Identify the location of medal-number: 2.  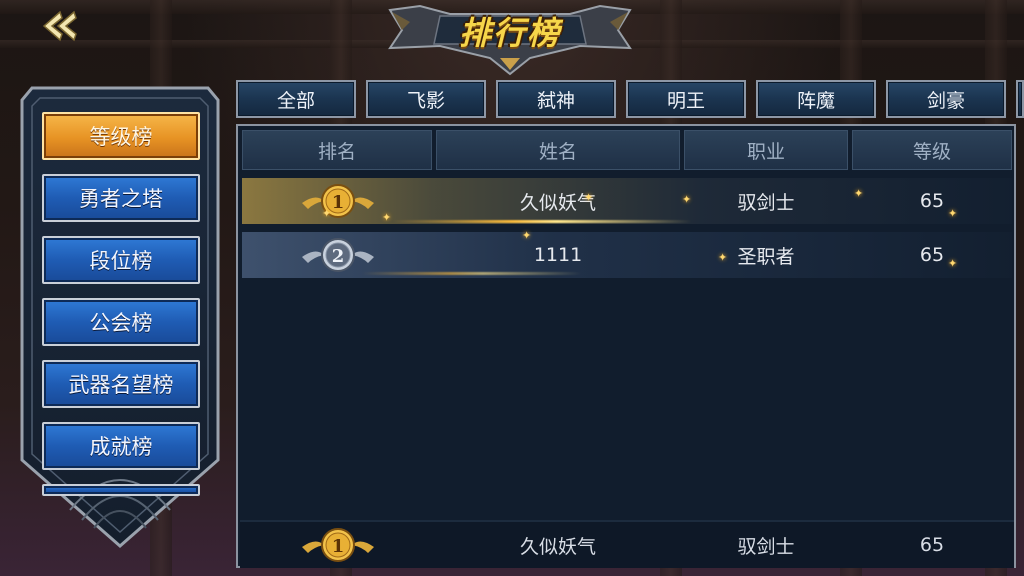
(338, 256).